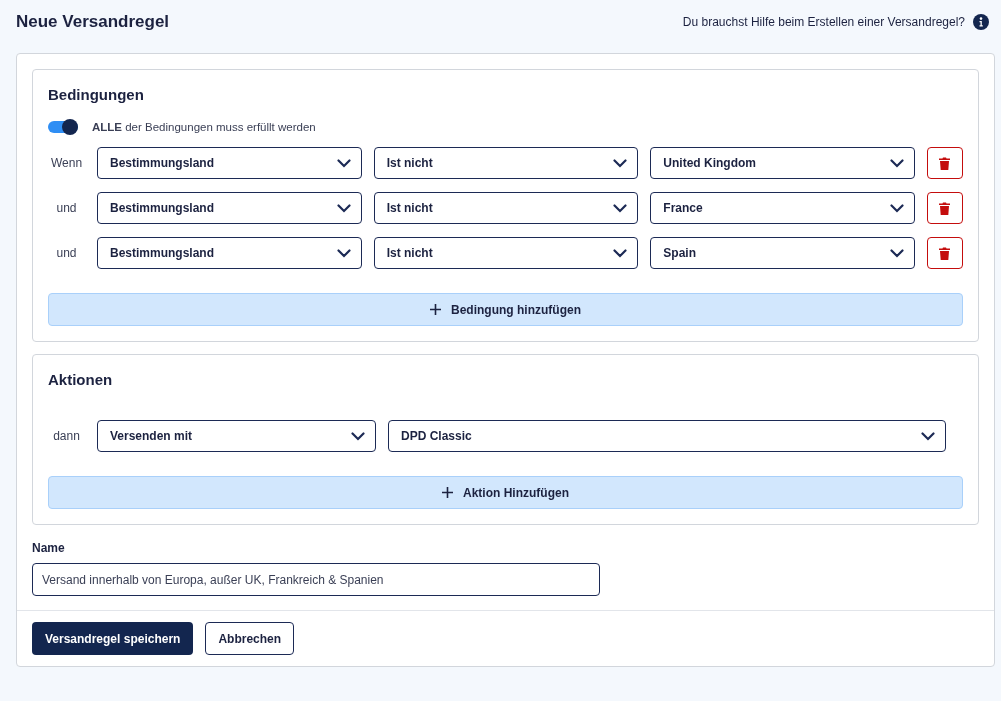  Describe the element at coordinates (113, 638) in the screenshot. I see `save-button: Versandregel speichern` at that location.